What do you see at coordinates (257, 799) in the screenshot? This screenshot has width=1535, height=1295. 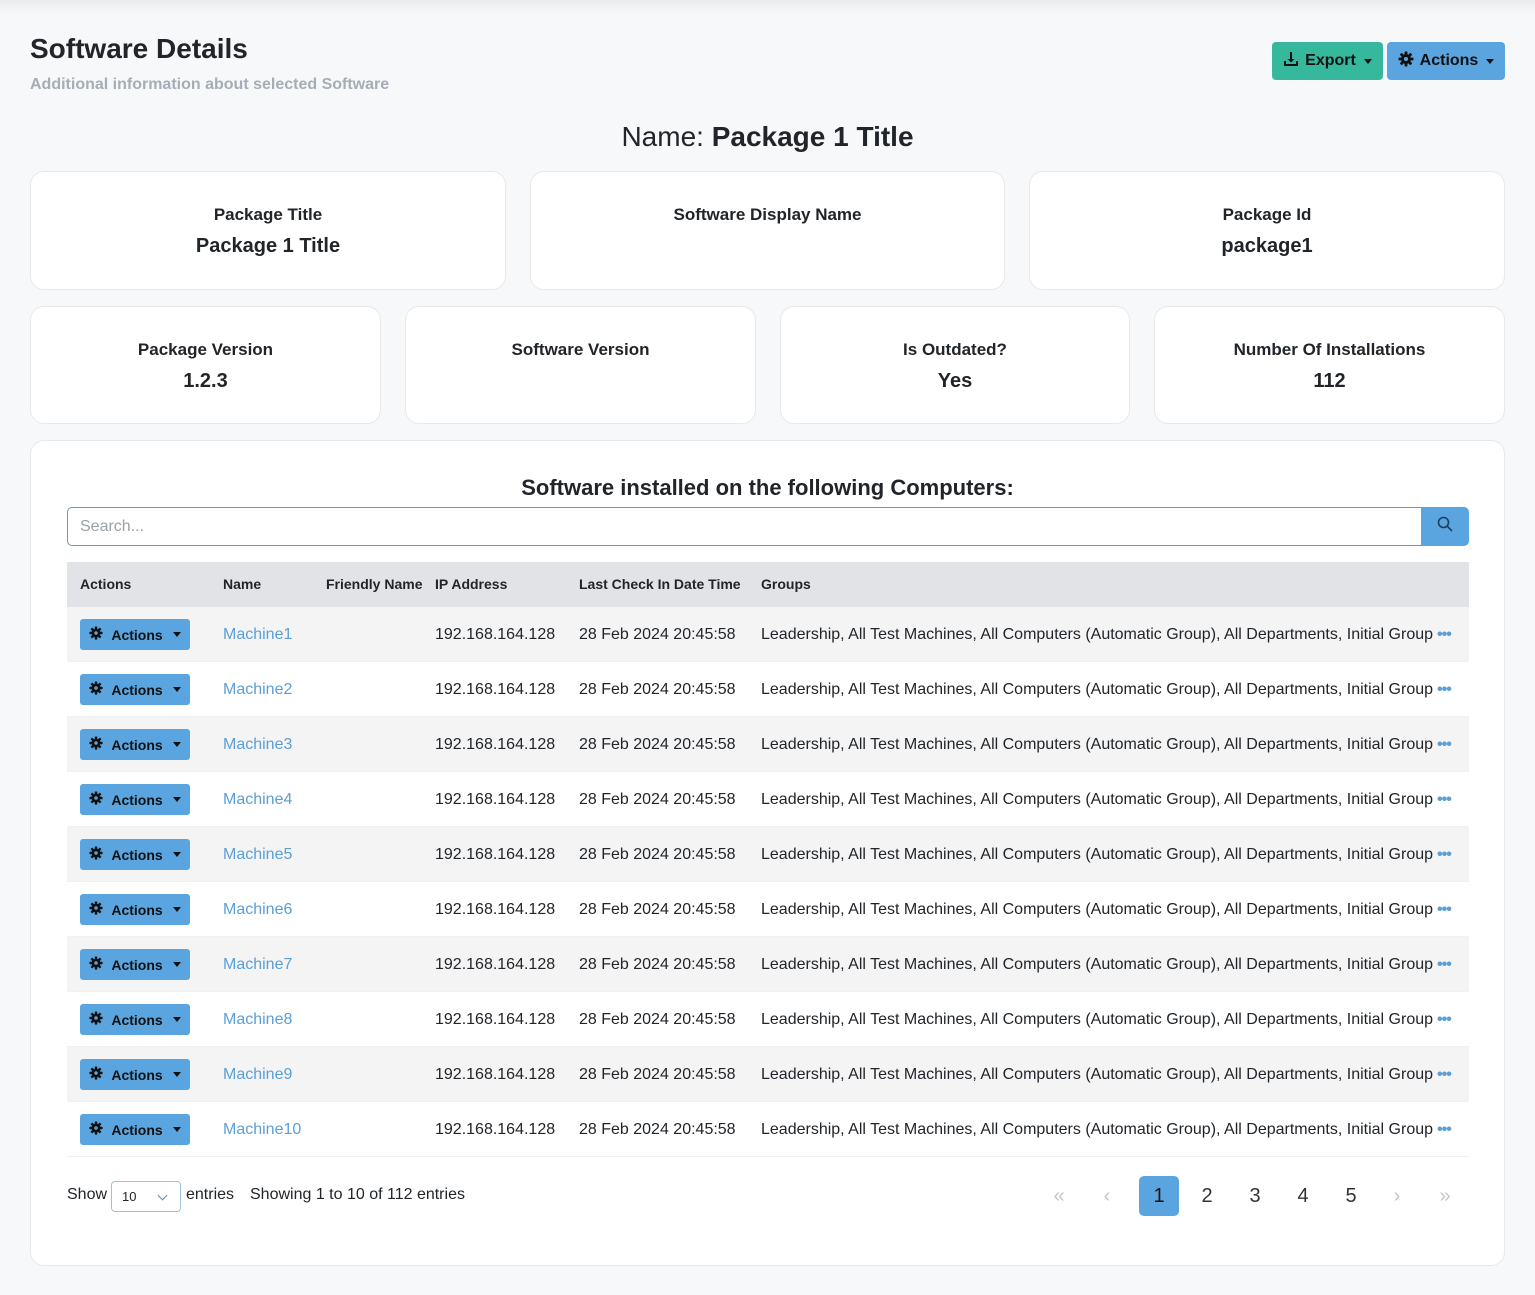 I see `machine-name-link: Machine4` at bounding box center [257, 799].